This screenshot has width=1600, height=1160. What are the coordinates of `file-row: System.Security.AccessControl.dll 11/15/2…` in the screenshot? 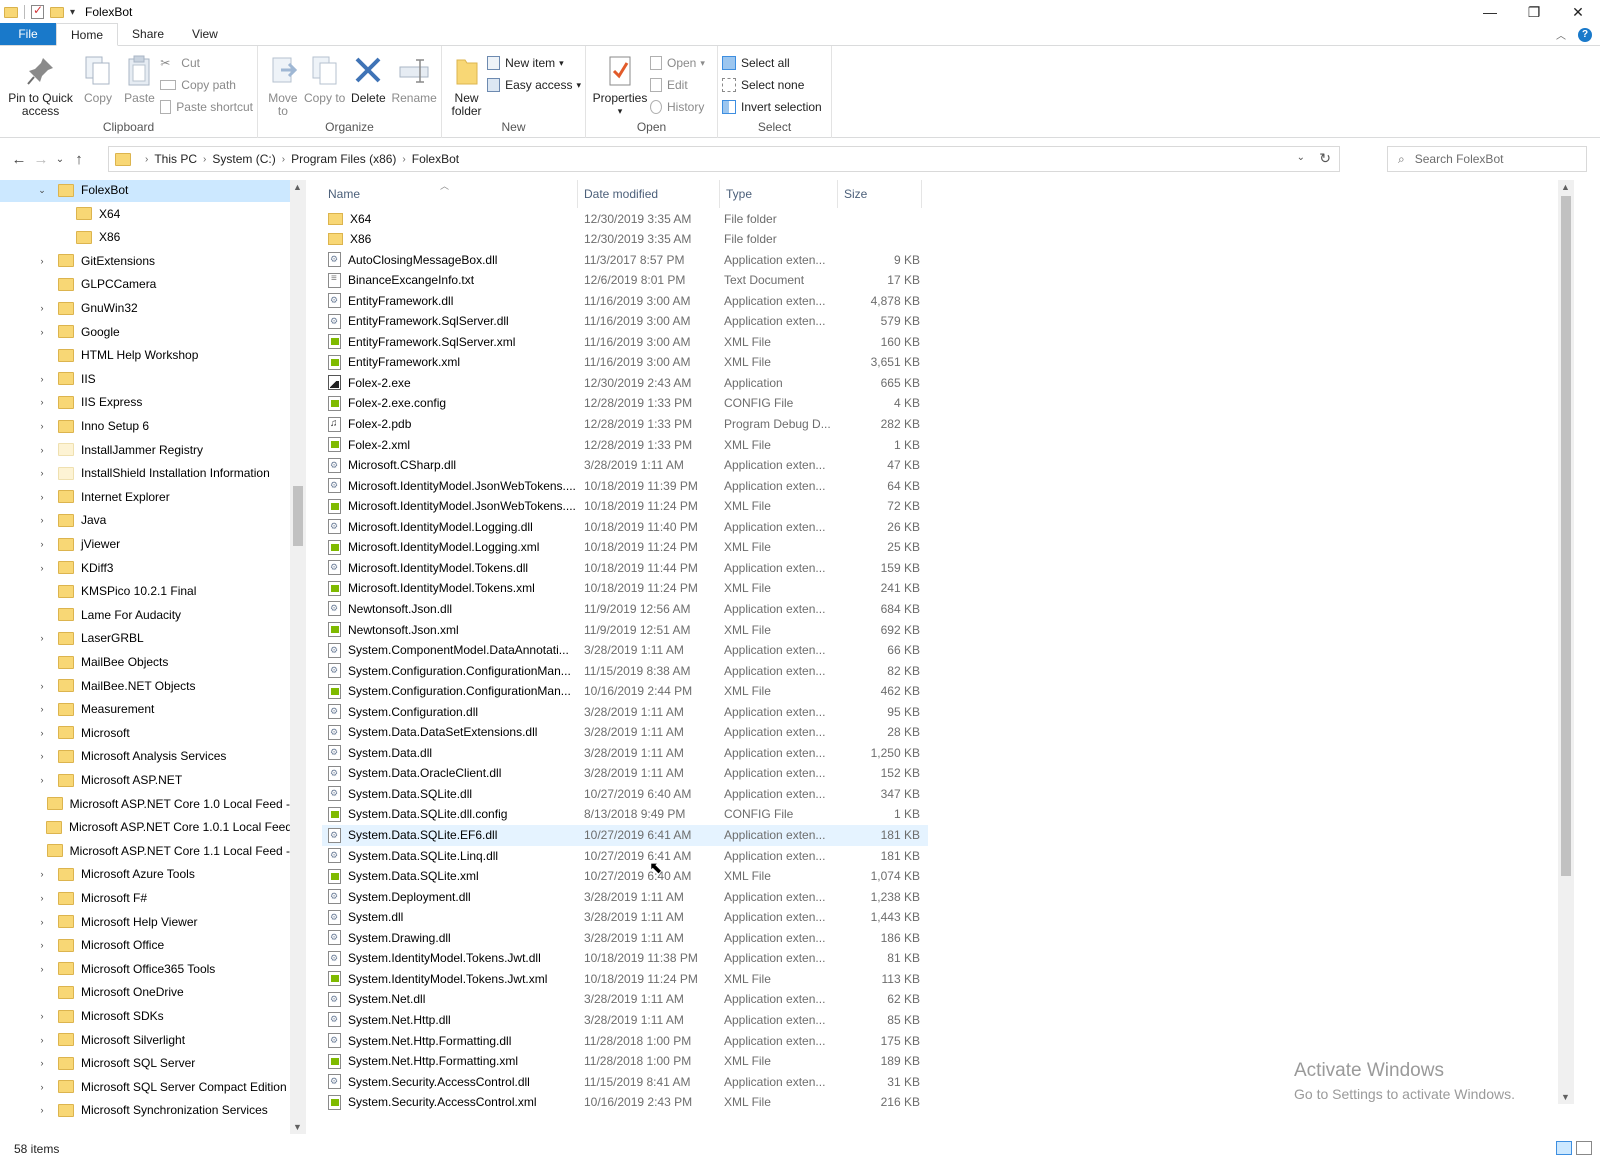 It's located at (625, 1081).